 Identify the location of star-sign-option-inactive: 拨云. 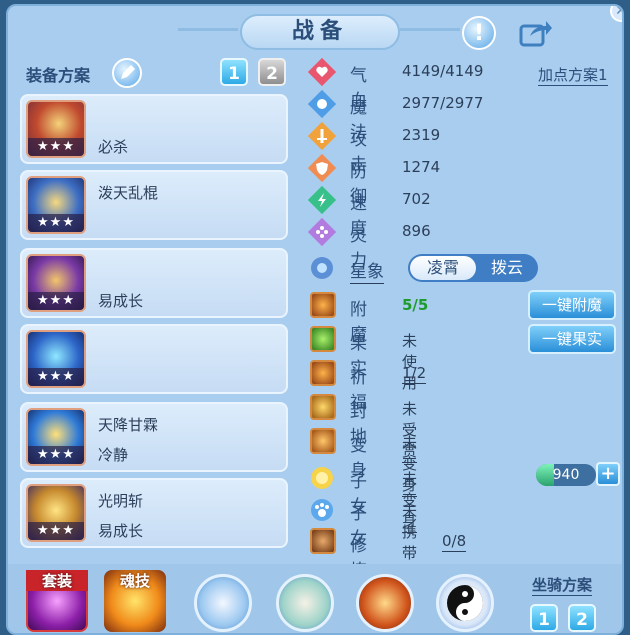
(507, 268).